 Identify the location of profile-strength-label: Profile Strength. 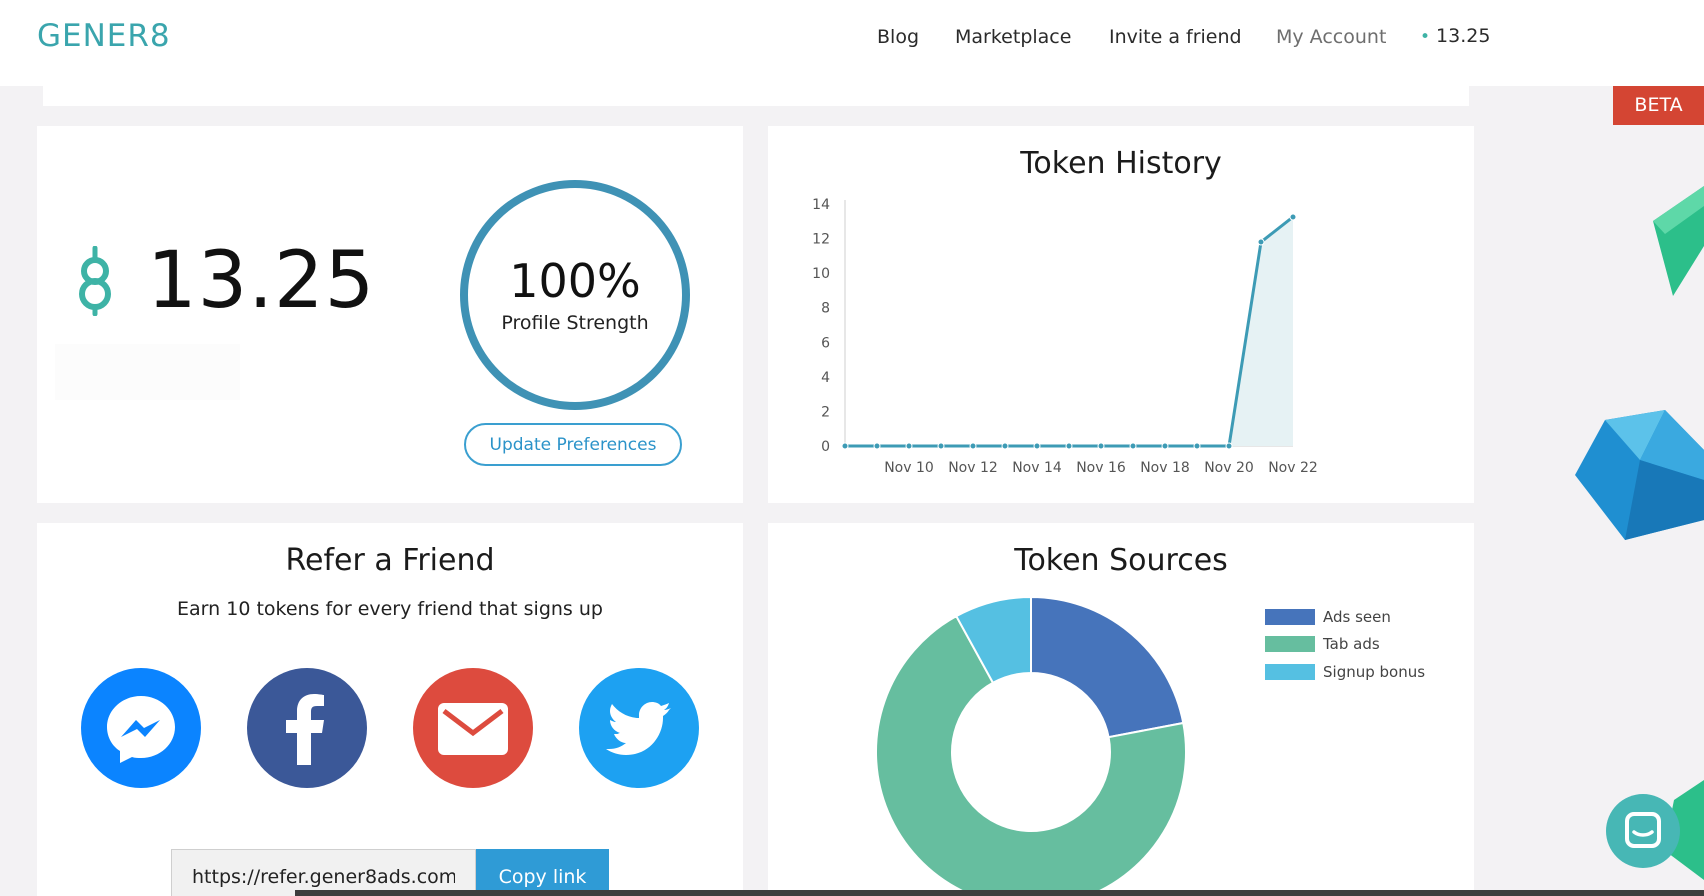
(575, 323).